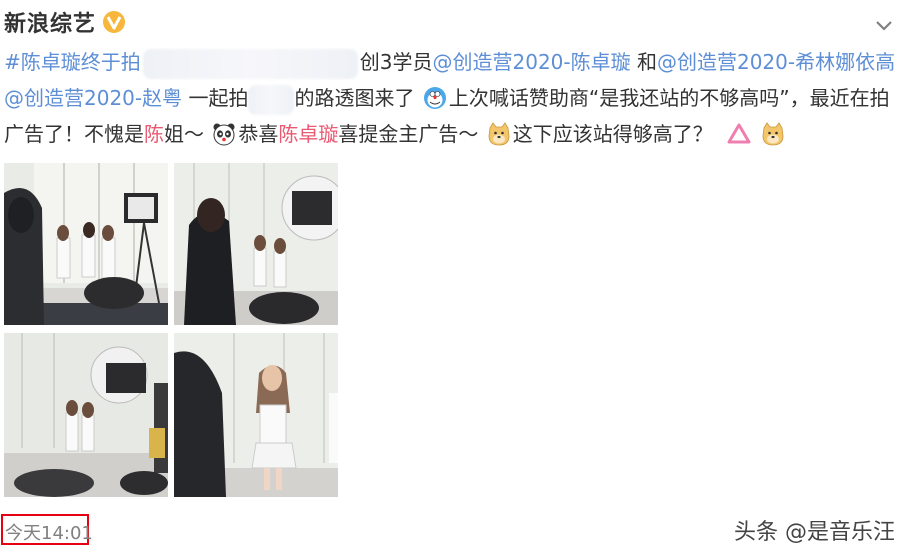 This screenshot has width=913, height=554. I want to click on post-text-segment: 终于拍, so click(110, 62).